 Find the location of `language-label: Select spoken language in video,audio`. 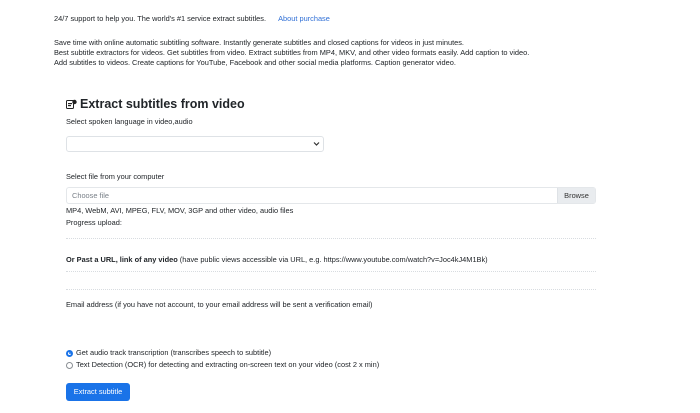

language-label: Select spoken language in video,audio is located at coordinates (129, 121).